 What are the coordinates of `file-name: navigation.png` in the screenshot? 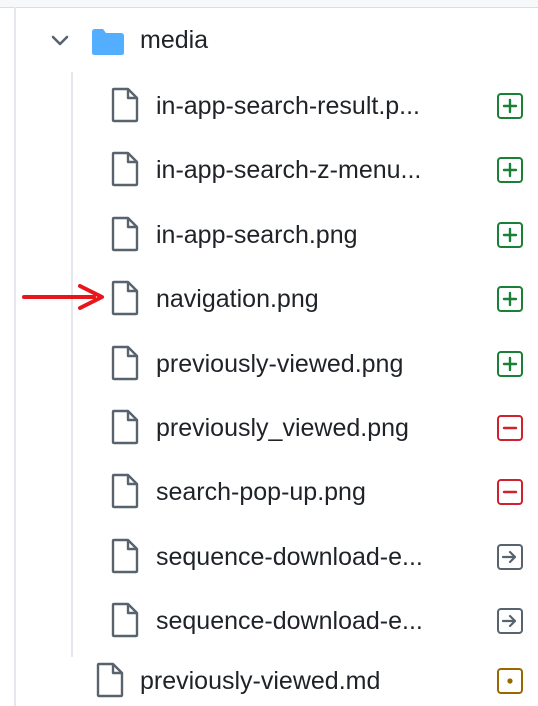 It's located at (237, 299).